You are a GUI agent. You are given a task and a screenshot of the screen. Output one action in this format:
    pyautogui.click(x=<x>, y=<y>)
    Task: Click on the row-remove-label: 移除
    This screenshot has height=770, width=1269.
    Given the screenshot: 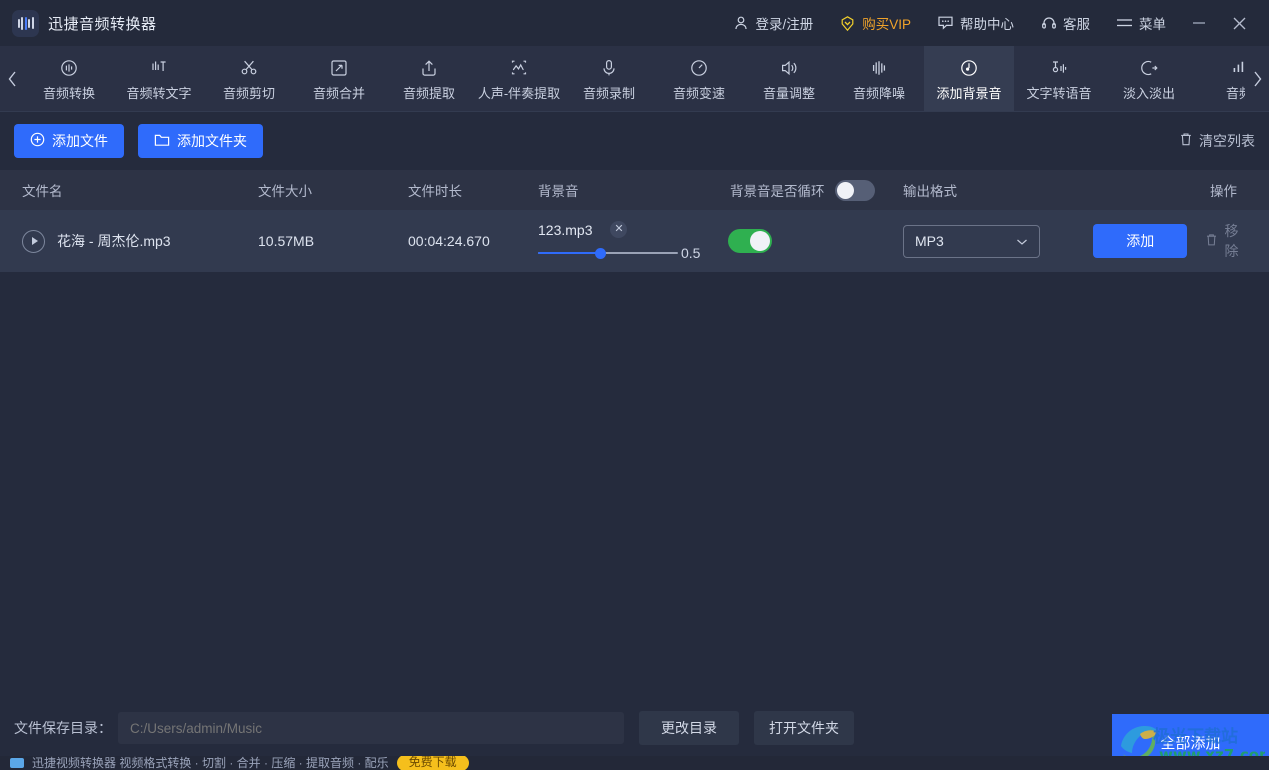 What is the action you would take?
    pyautogui.click(x=1231, y=241)
    